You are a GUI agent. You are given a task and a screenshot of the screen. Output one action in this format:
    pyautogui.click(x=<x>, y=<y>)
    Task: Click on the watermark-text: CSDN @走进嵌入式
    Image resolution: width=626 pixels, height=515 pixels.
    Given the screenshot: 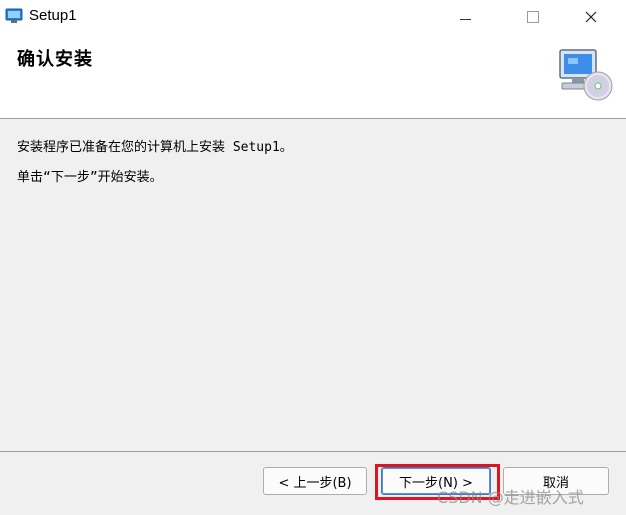 What is the action you would take?
    pyautogui.click(x=510, y=497)
    